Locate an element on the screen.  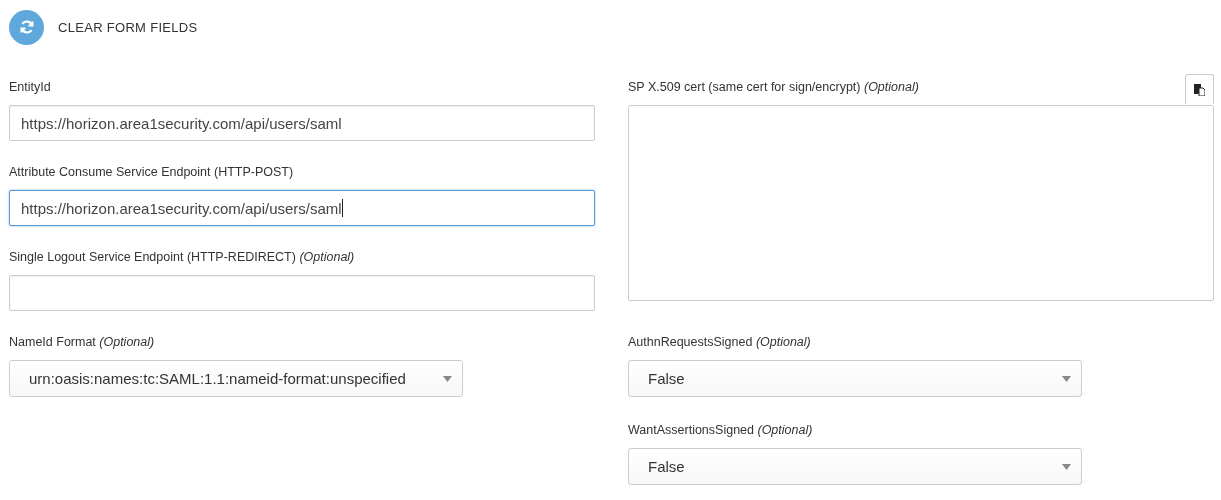
field-label: AuthnRequestsSigned (Optional) is located at coordinates (719, 342).